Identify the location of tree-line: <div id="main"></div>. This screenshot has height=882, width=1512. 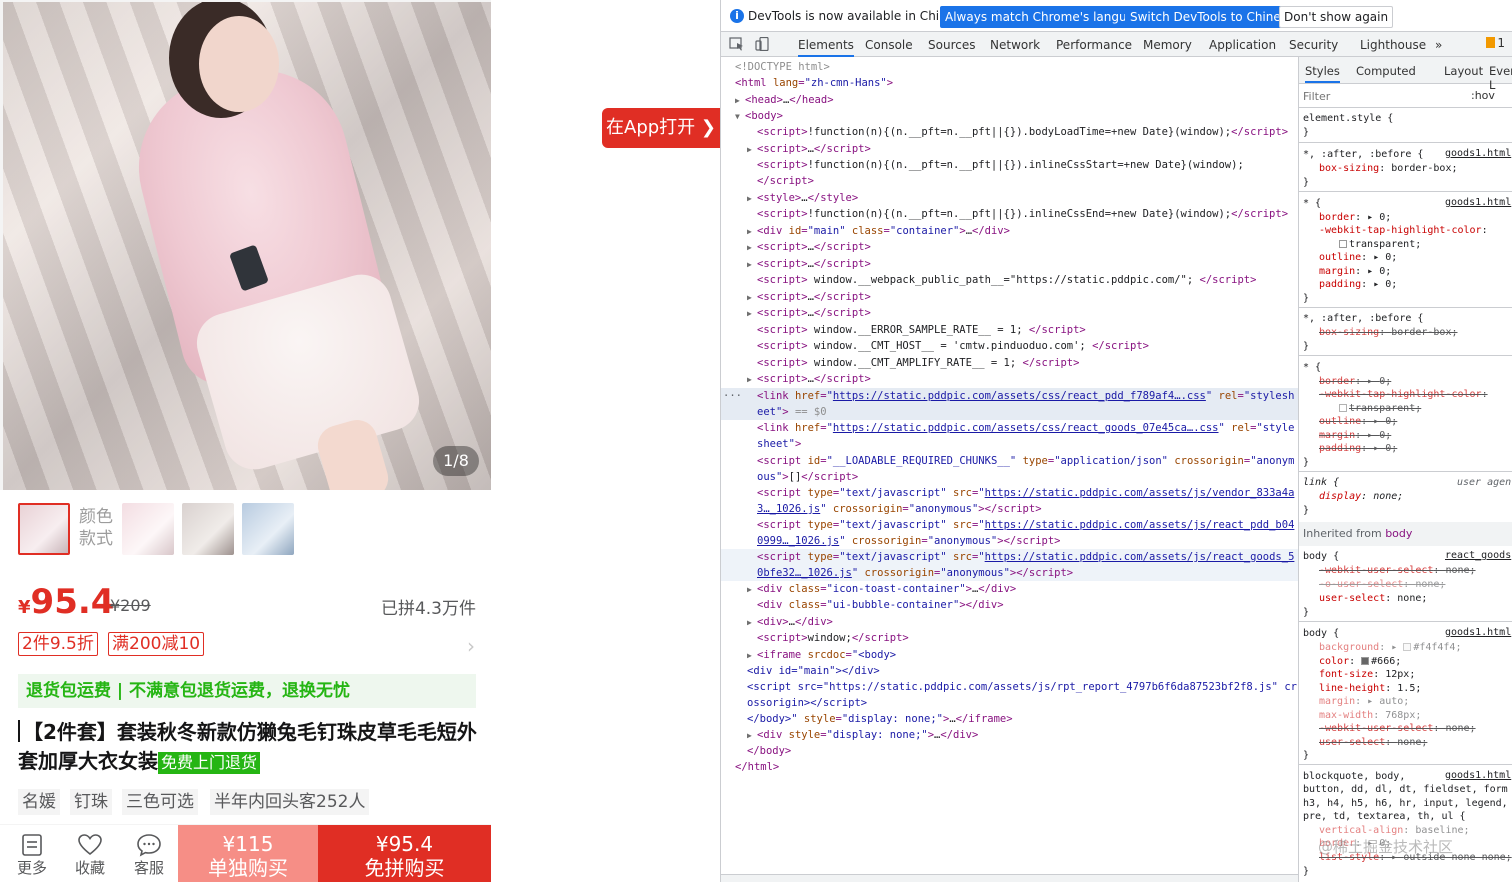
(813, 671).